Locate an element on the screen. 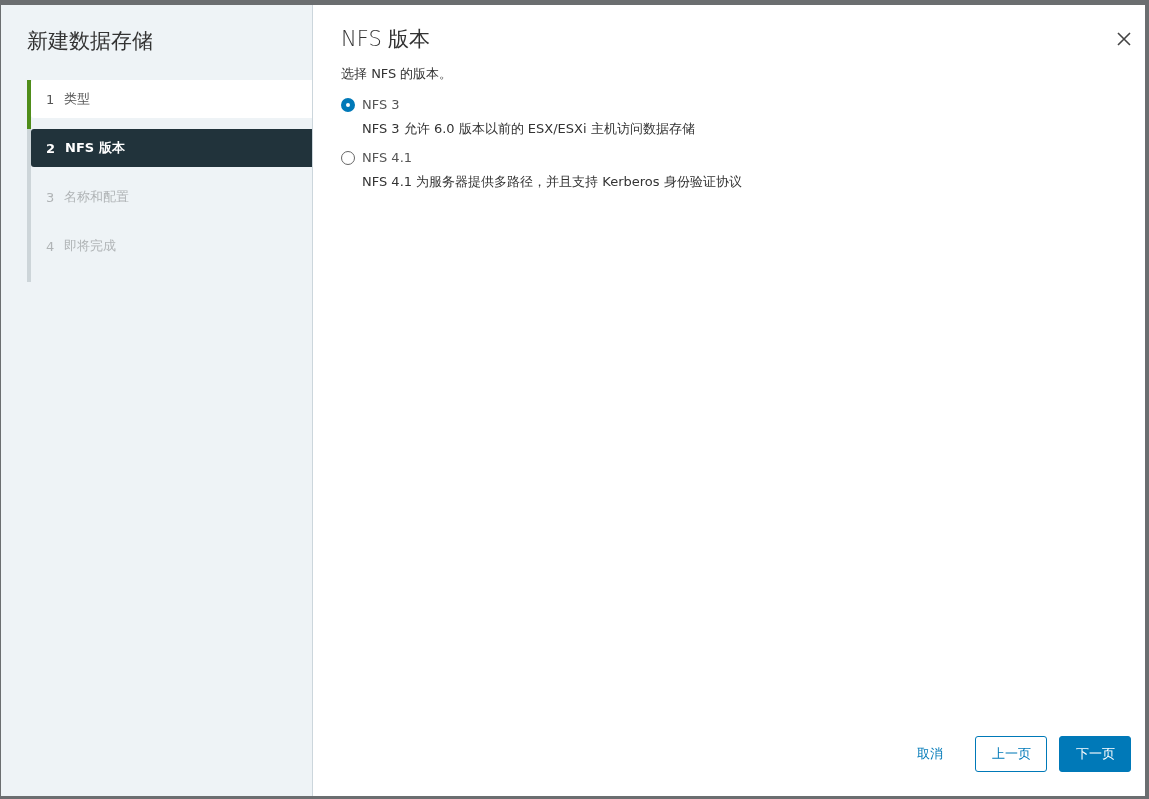 The image size is (1149, 799). close-icon is located at coordinates (1124, 39).